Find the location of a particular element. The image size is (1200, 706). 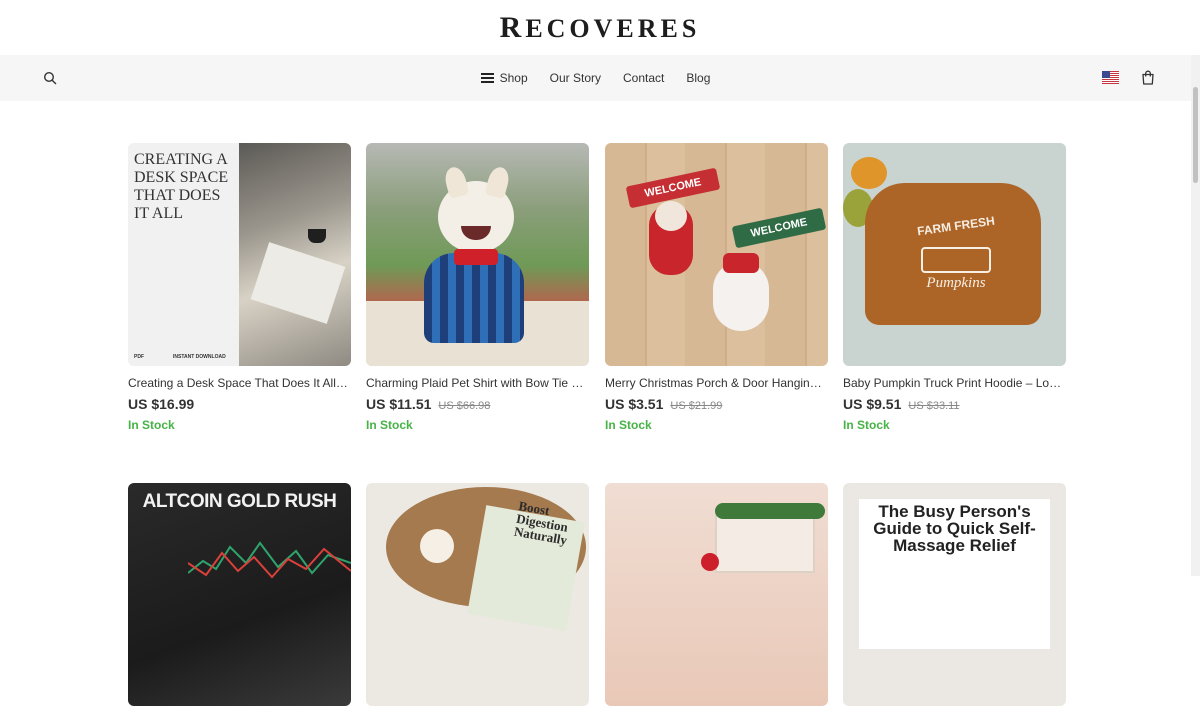

product-old-price: US $33.11 is located at coordinates (934, 406).